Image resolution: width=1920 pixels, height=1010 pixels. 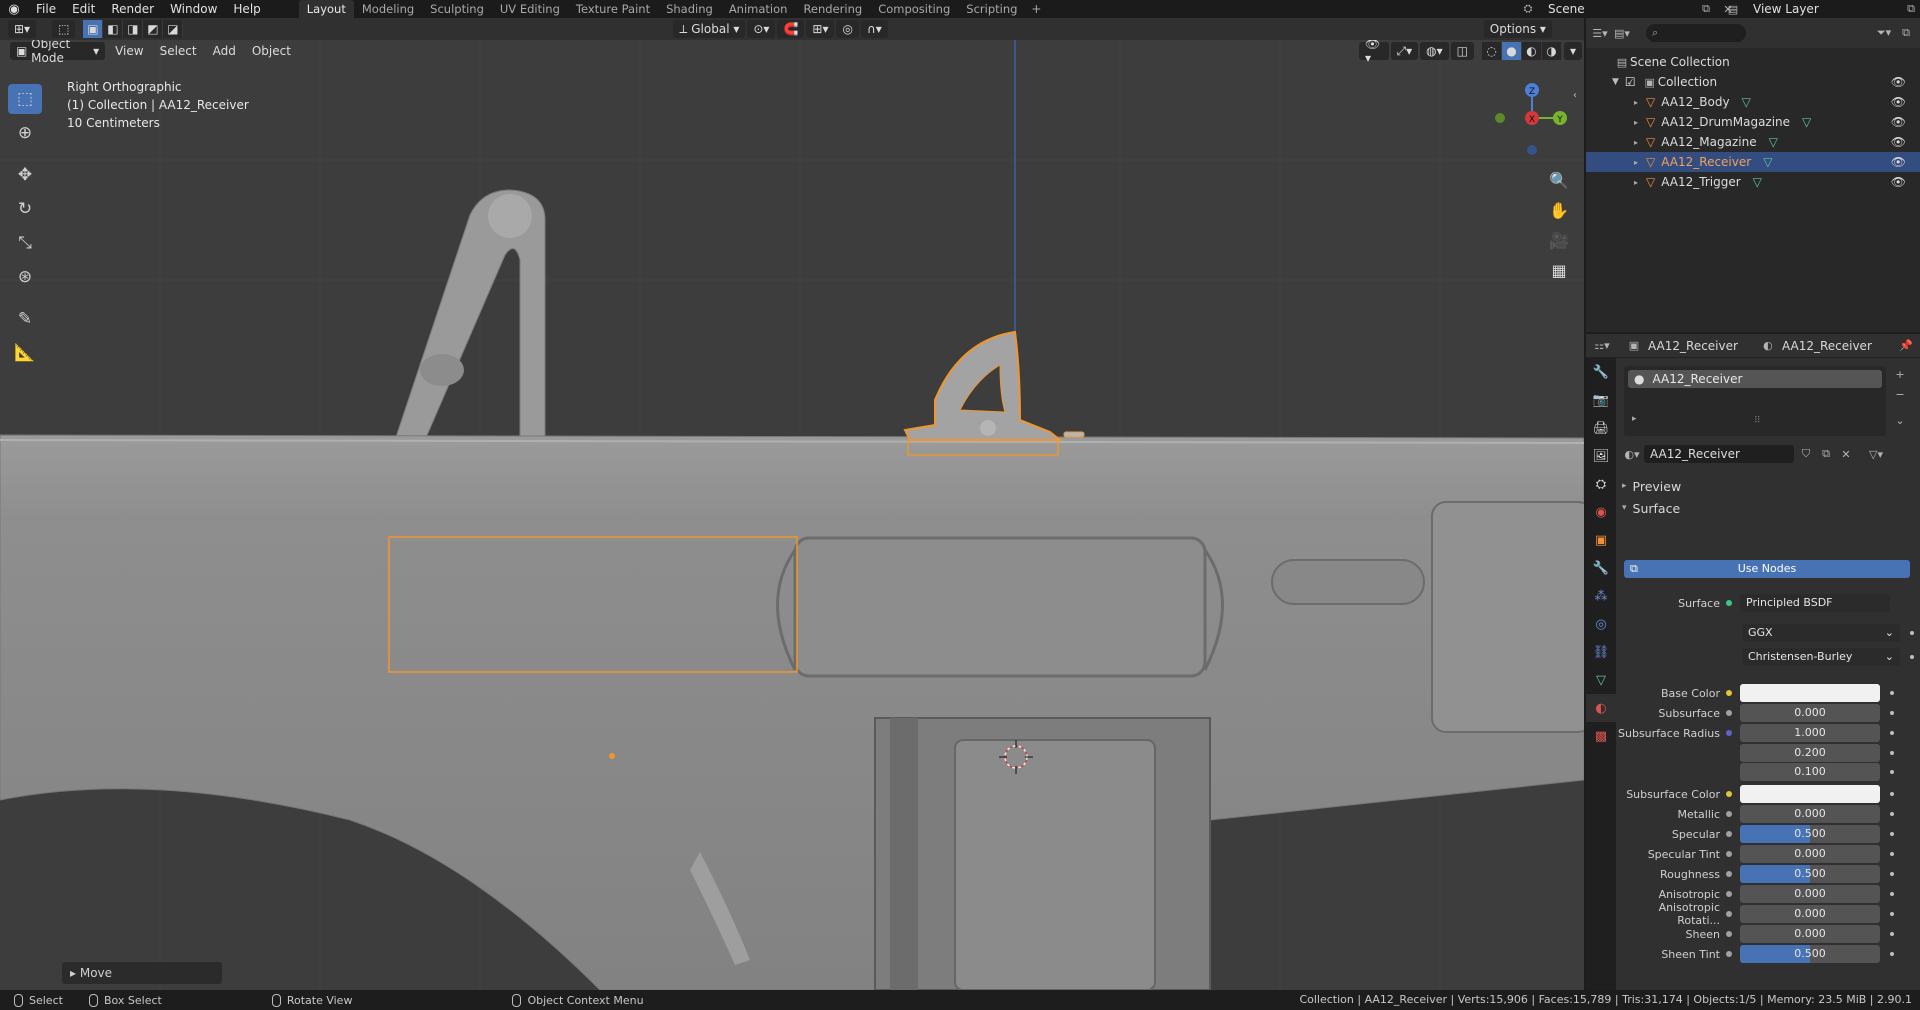 What do you see at coordinates (1601, 456) in the screenshot?
I see `tab-view-layer-icon: 🖼` at bounding box center [1601, 456].